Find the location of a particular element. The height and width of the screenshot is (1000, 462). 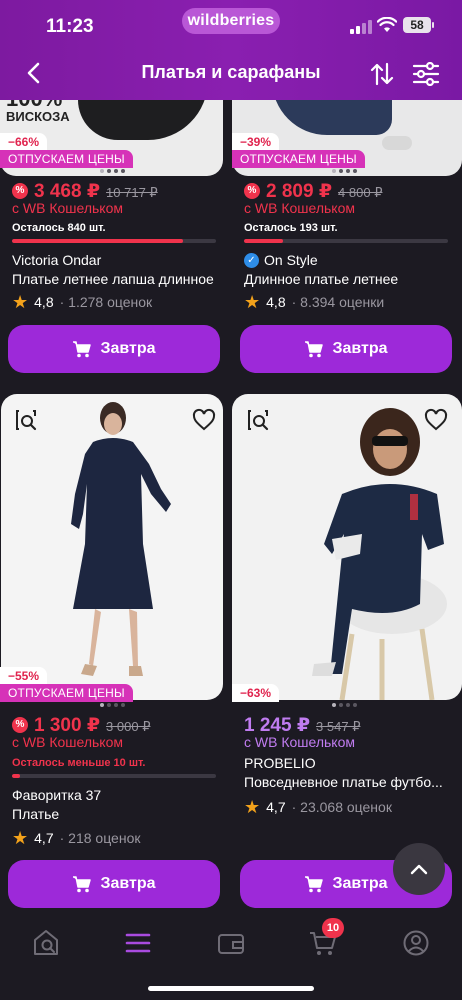

old-price: 3 547 ₽ is located at coordinates (338, 726).